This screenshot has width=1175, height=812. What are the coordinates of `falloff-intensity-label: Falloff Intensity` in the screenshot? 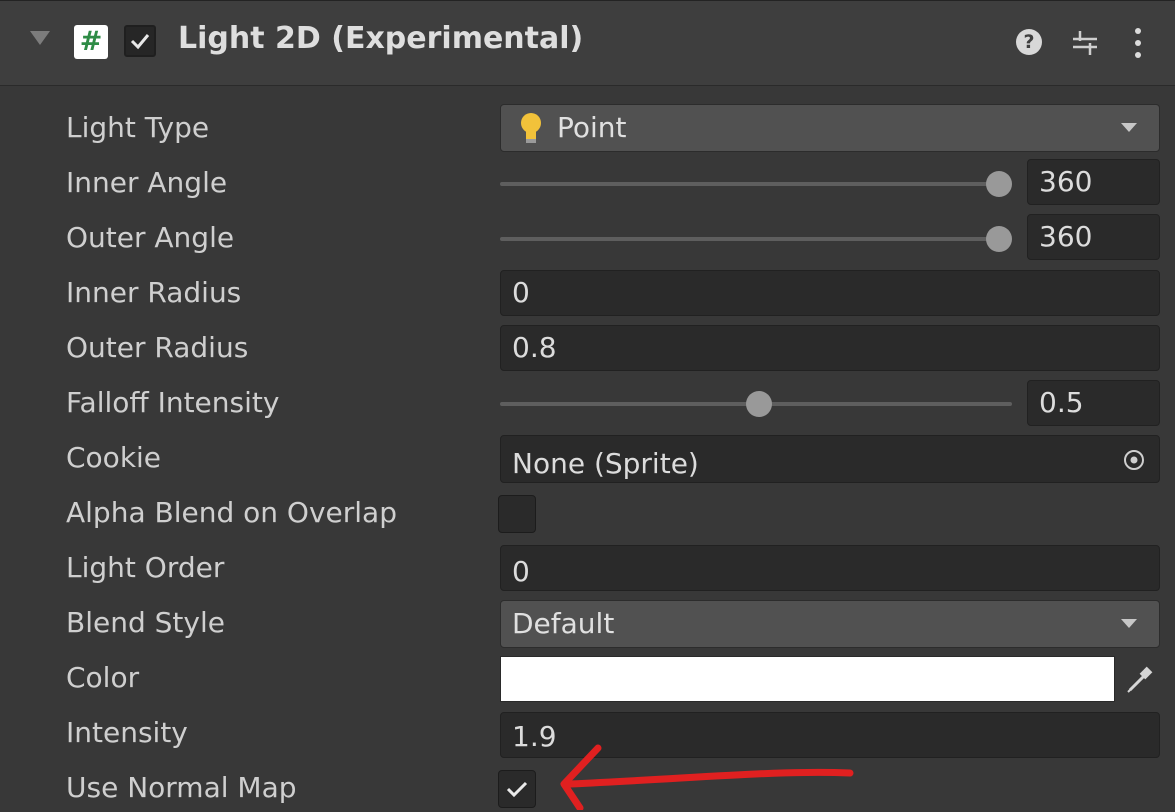 It's located at (173, 402).